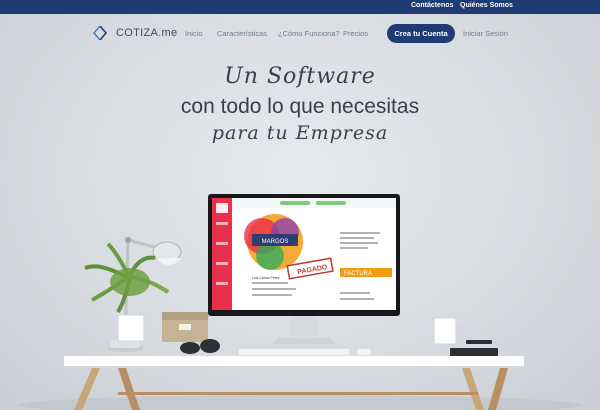  What do you see at coordinates (266, 278) in the screenshot?
I see `client-name: Luis Carlos Perez` at bounding box center [266, 278].